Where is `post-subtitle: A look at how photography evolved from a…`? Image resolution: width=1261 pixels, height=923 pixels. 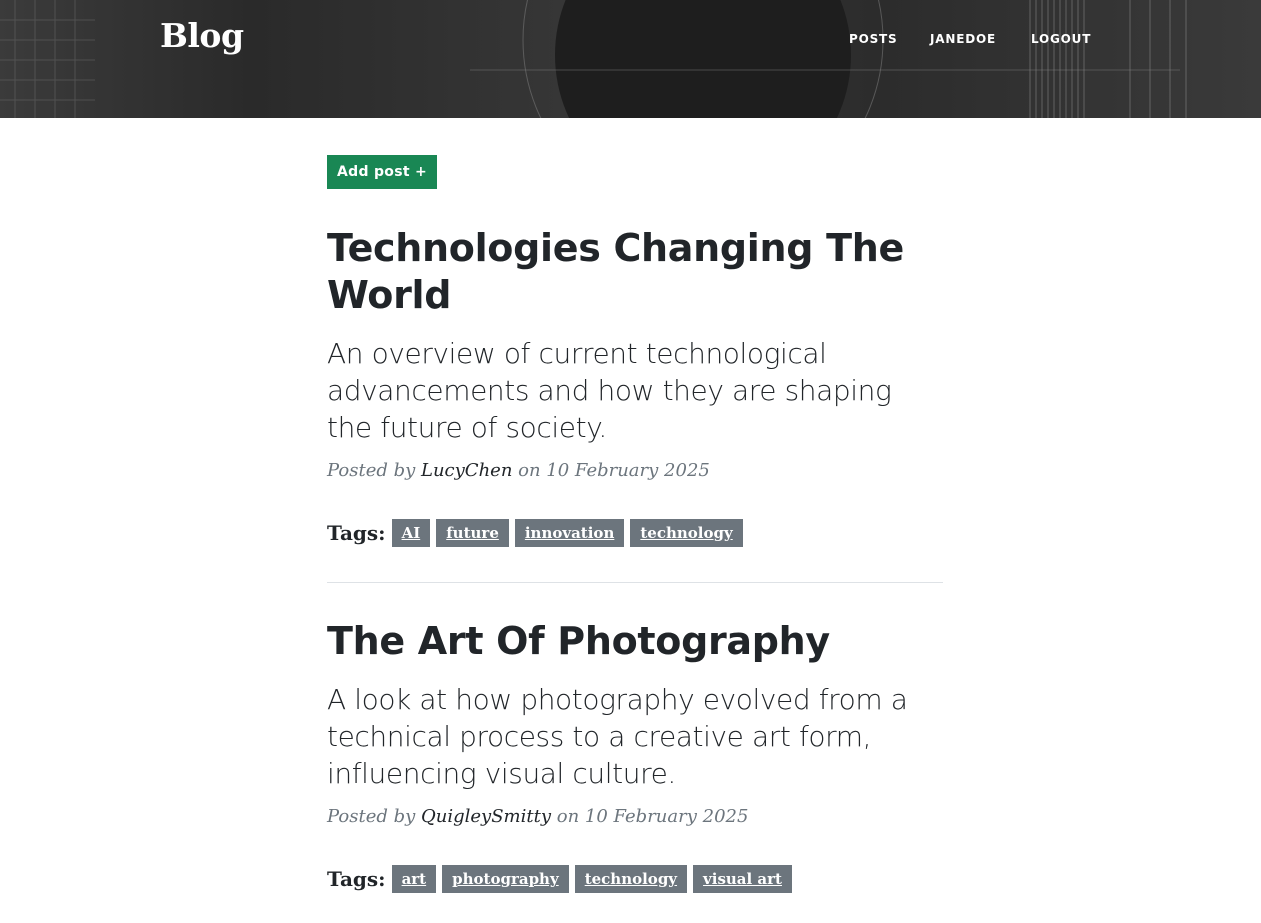
post-subtitle: A look at how photography evolved from a… is located at coordinates (635, 736).